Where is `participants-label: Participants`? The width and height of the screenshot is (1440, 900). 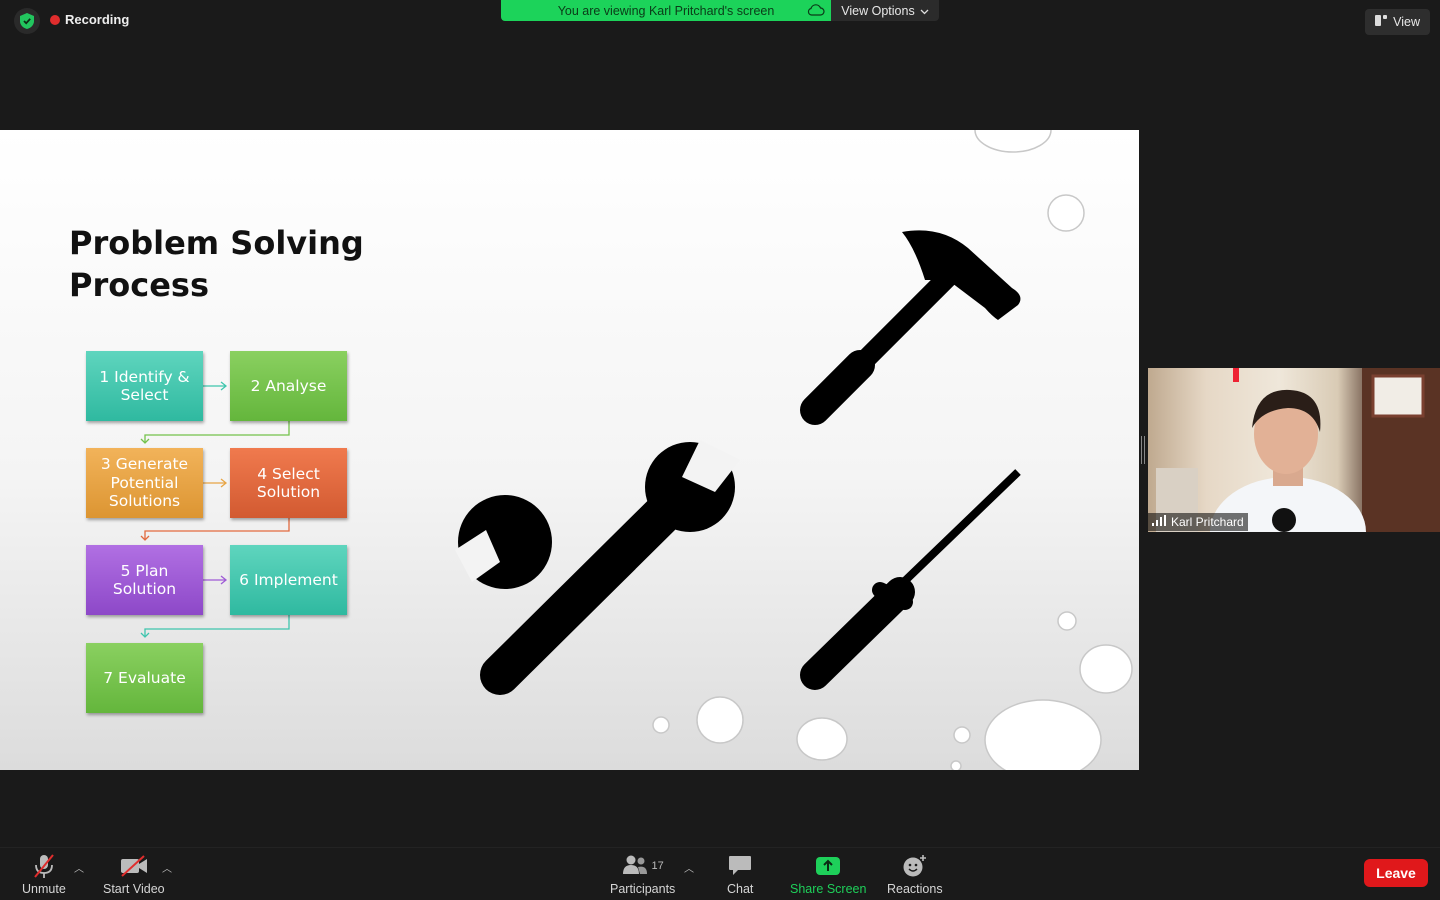 participants-label: Participants is located at coordinates (643, 889).